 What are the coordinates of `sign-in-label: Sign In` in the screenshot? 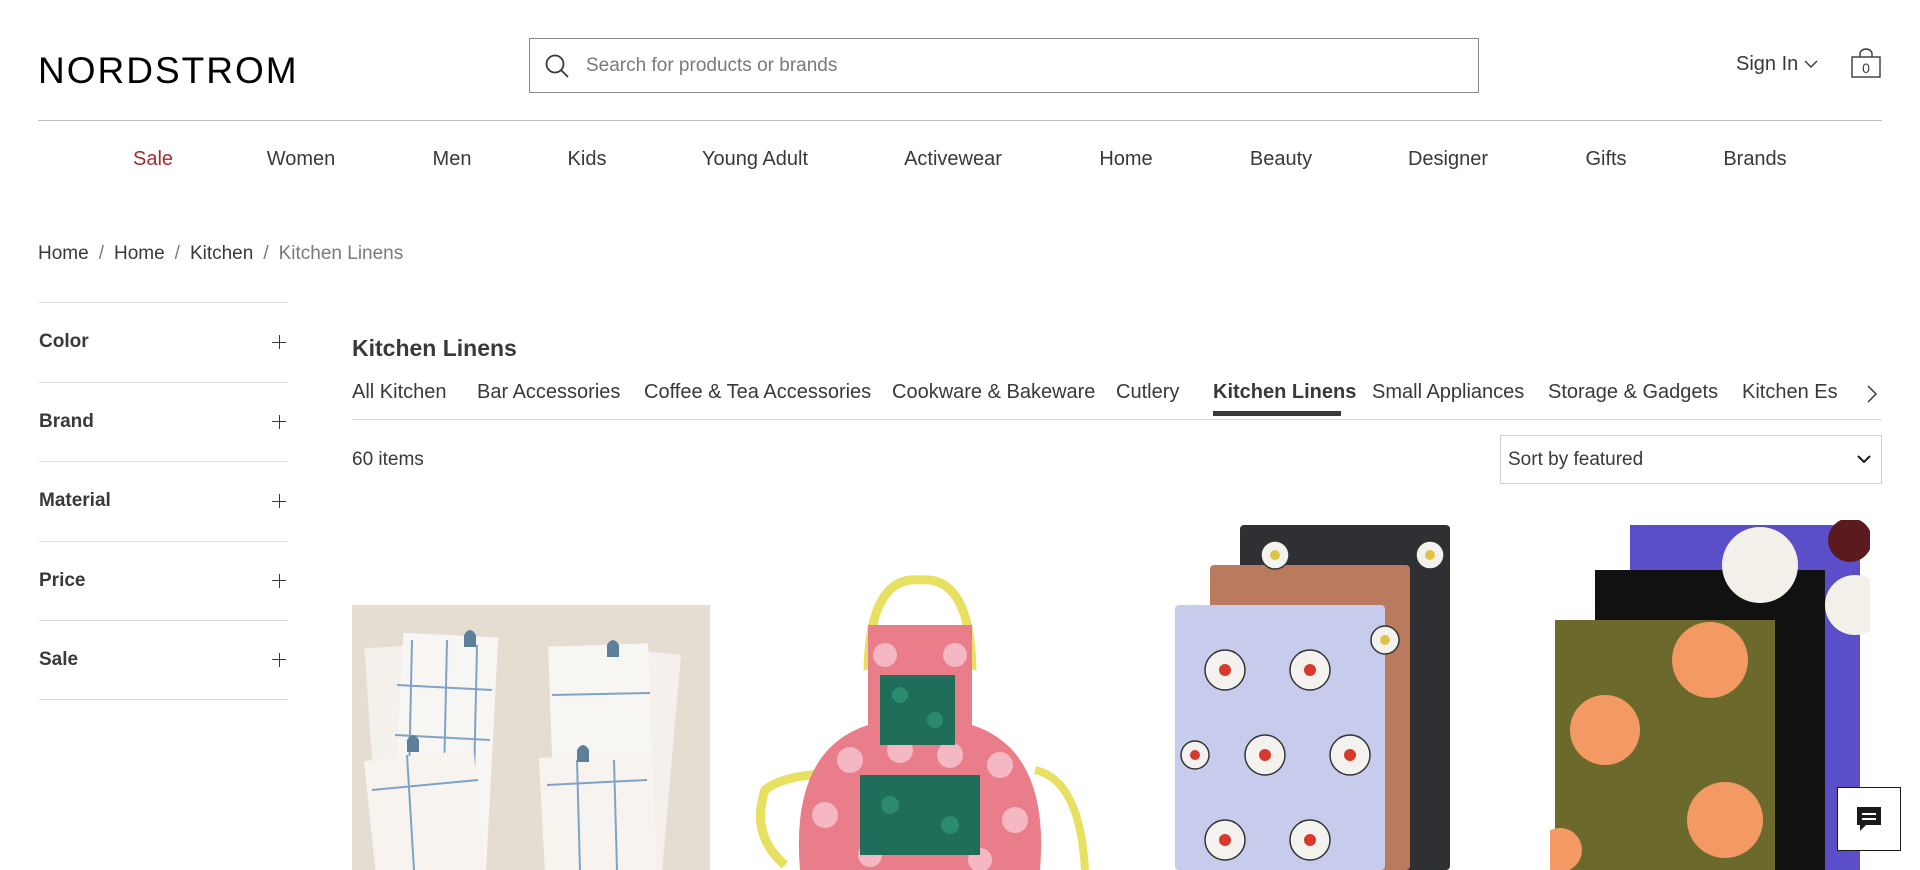 It's located at (1767, 64).